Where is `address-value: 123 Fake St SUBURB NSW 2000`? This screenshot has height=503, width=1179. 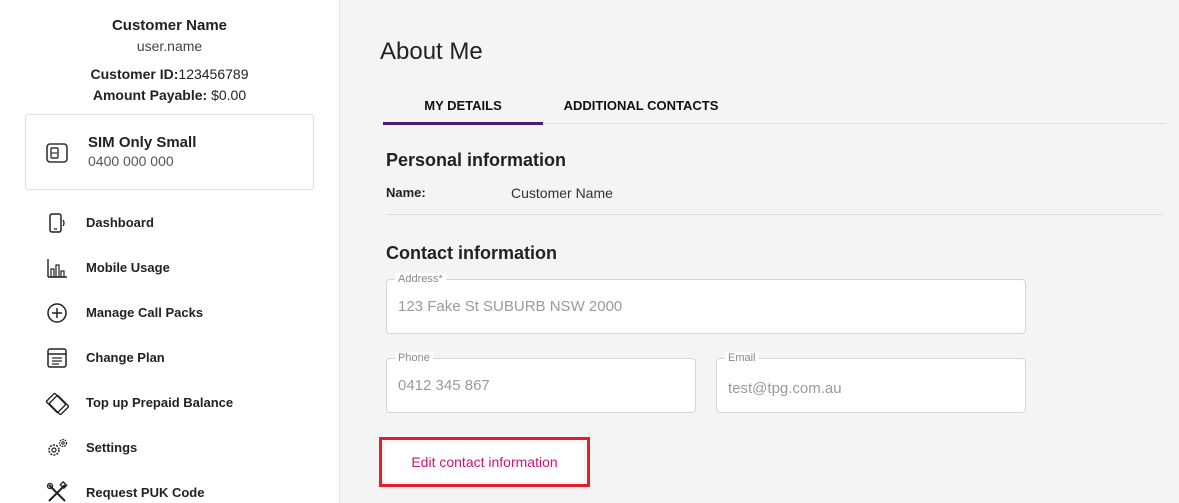
address-value: 123 Fake St SUBURB NSW 2000 is located at coordinates (510, 306).